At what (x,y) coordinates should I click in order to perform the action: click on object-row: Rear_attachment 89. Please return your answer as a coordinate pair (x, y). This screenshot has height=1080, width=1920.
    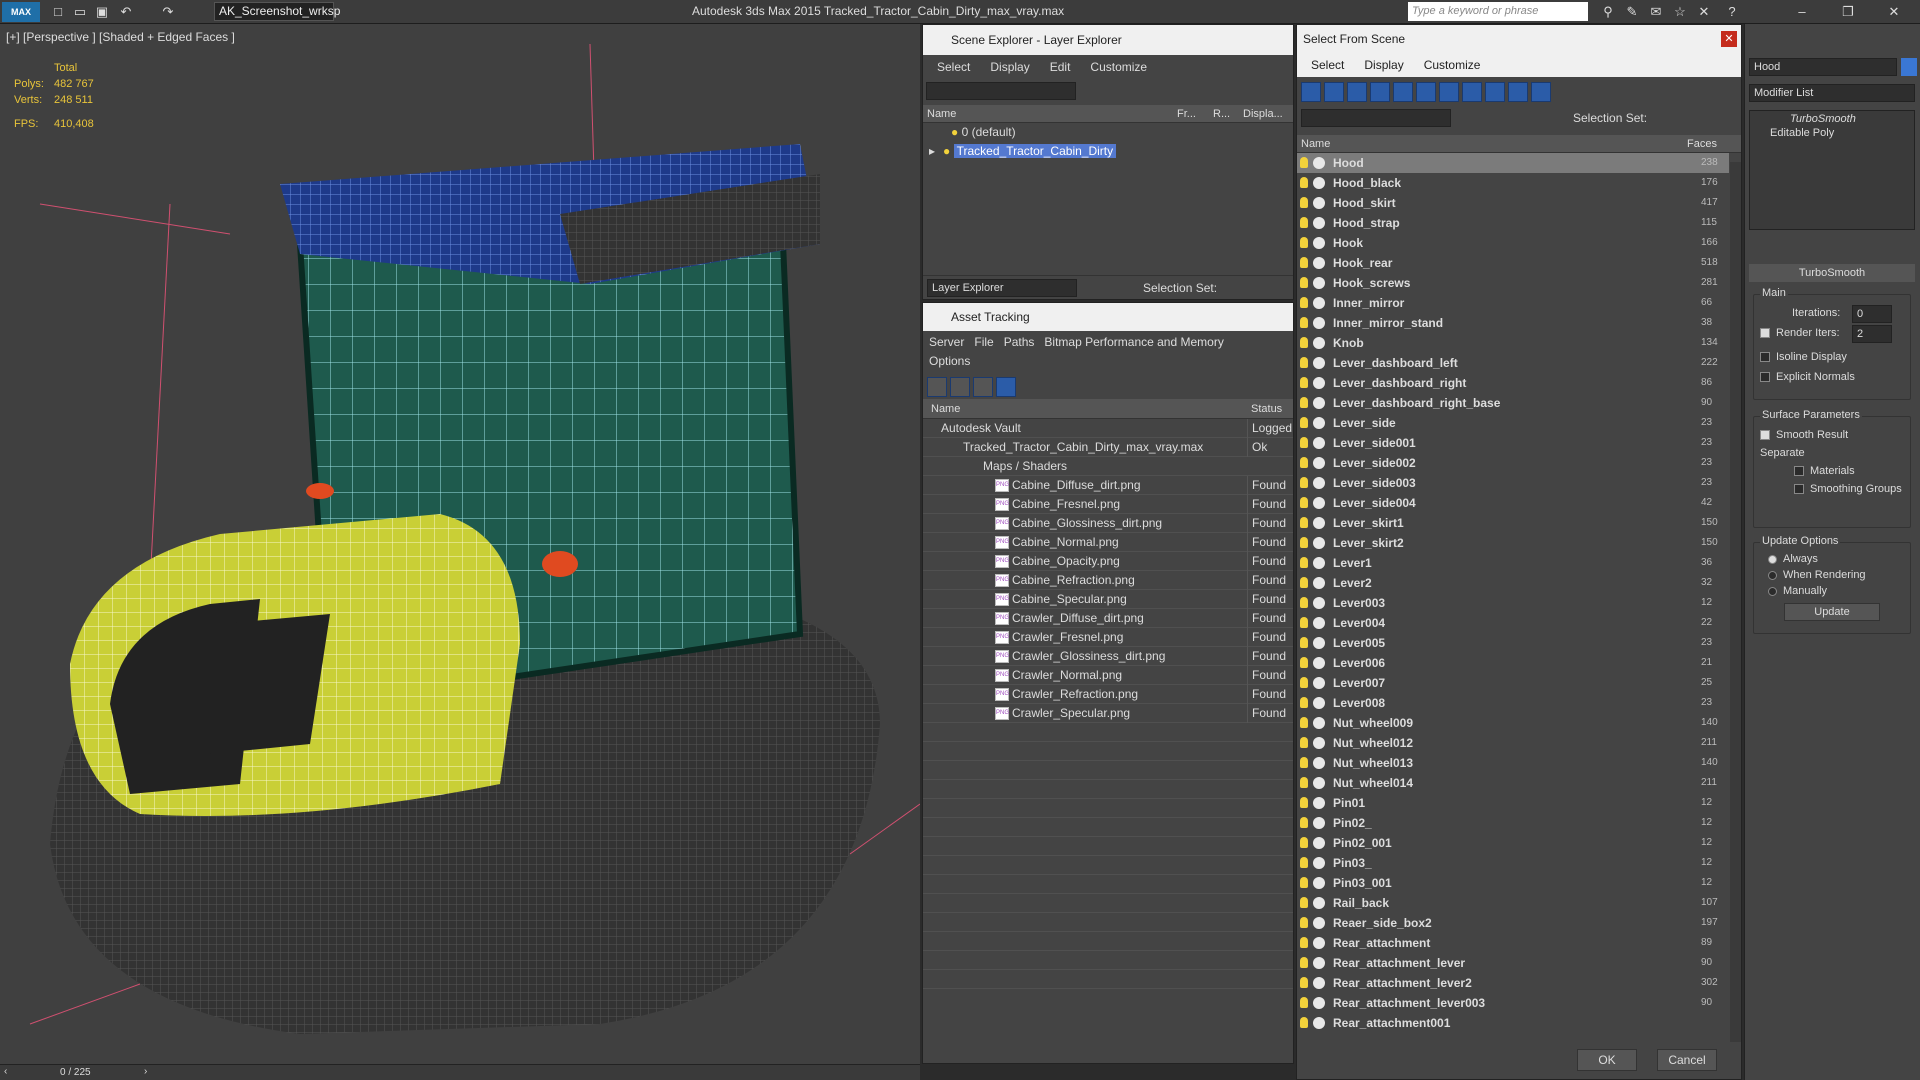
    Looking at the image, I should click on (1513, 943).